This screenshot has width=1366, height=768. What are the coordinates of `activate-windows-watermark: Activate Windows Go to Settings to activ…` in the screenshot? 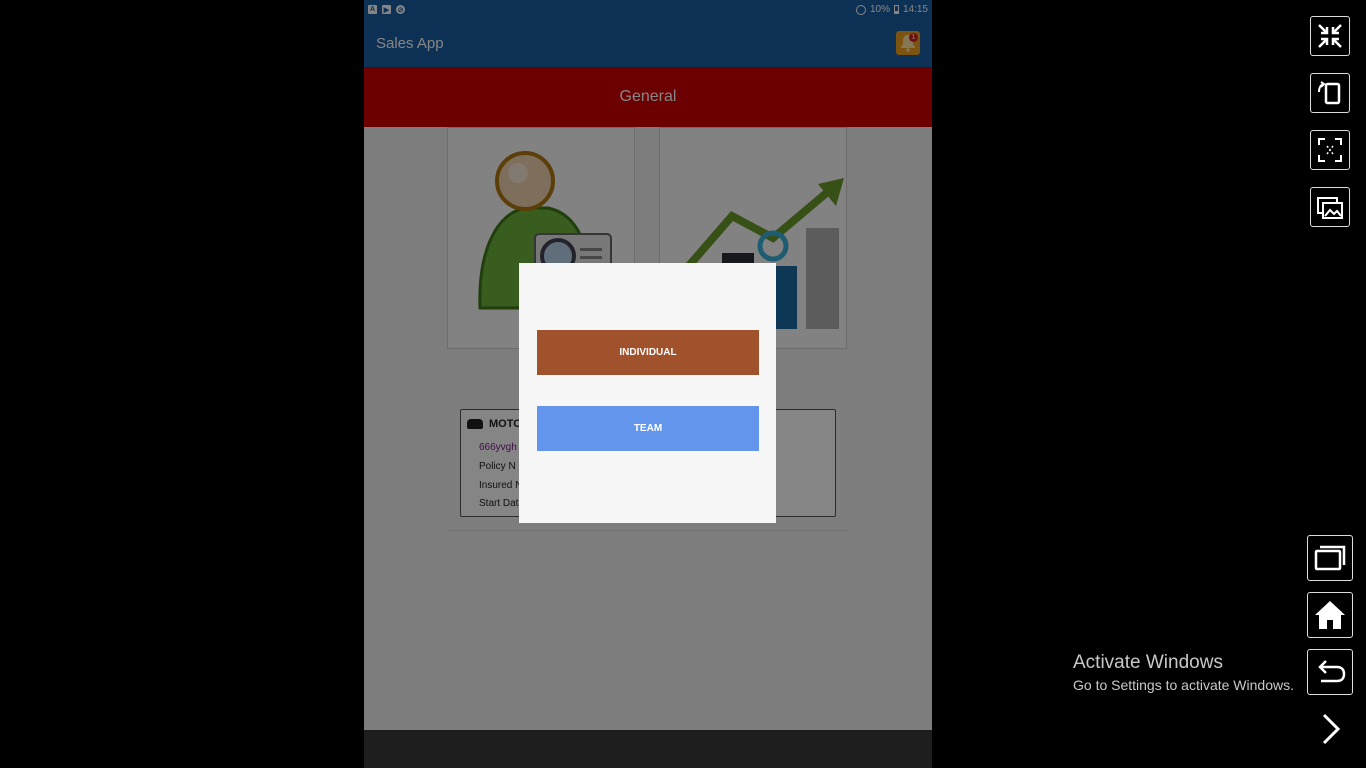 It's located at (1183, 672).